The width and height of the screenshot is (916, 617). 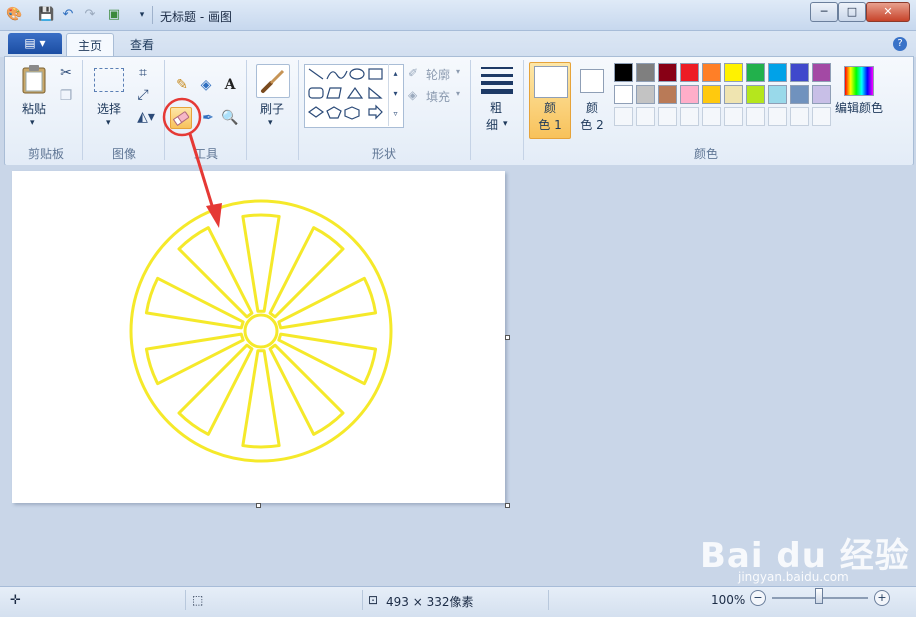 What do you see at coordinates (230, 85) in the screenshot?
I see `text-tool-icon: A` at bounding box center [230, 85].